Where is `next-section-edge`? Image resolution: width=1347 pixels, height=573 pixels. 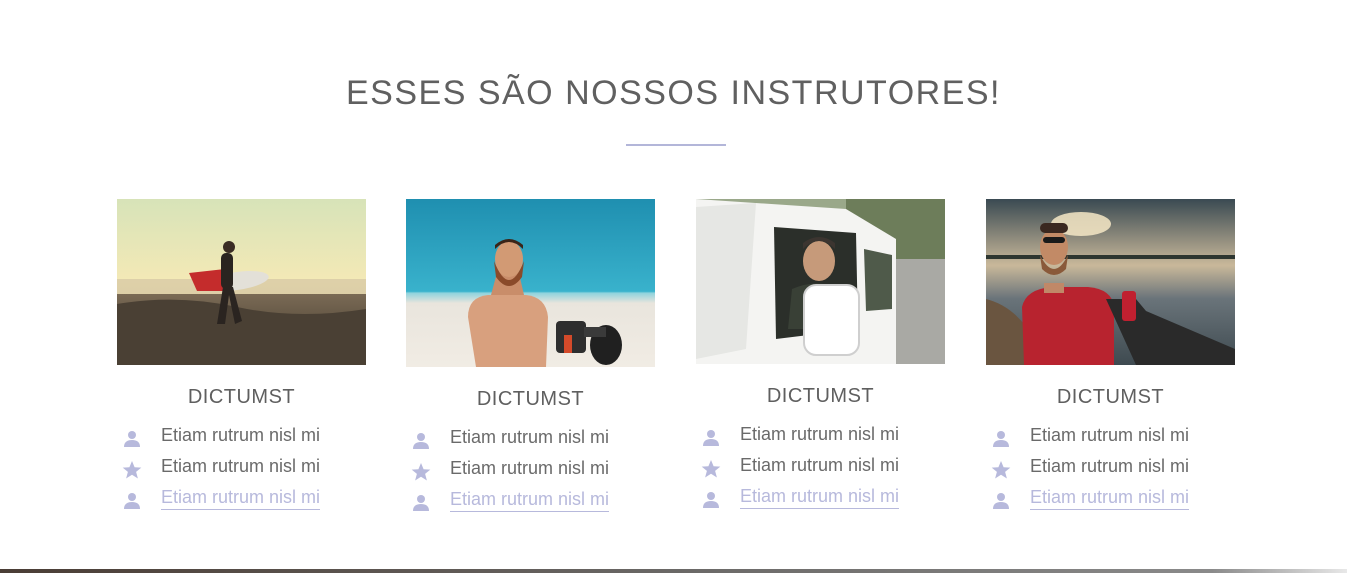
next-section-edge is located at coordinates (673, 571).